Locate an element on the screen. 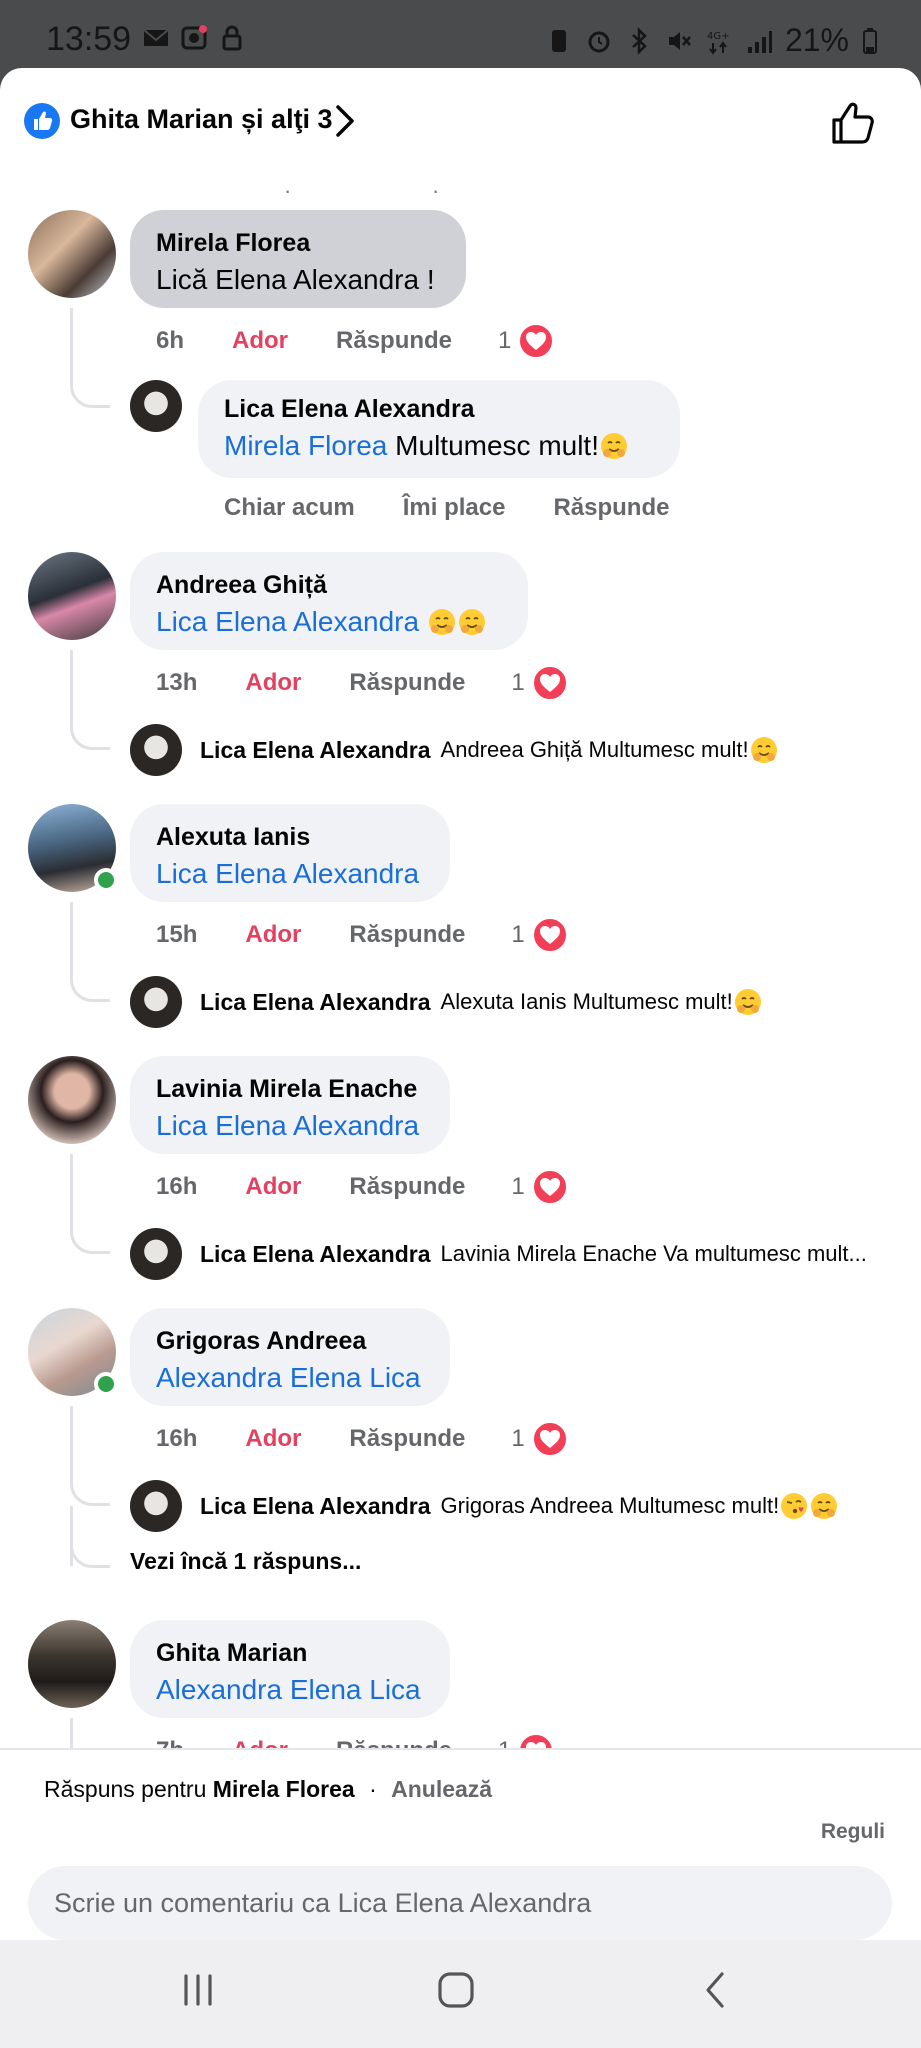  replying-to-bar: Răspuns pentru Mirela Florea · Anulează is located at coordinates (268, 1789).